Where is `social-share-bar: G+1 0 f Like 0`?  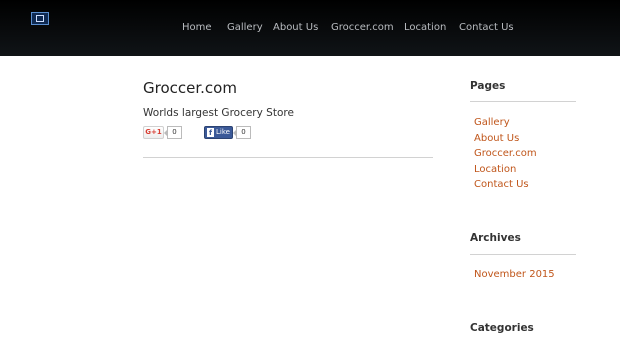 social-share-bar: G+1 0 f Like 0 is located at coordinates (288, 133).